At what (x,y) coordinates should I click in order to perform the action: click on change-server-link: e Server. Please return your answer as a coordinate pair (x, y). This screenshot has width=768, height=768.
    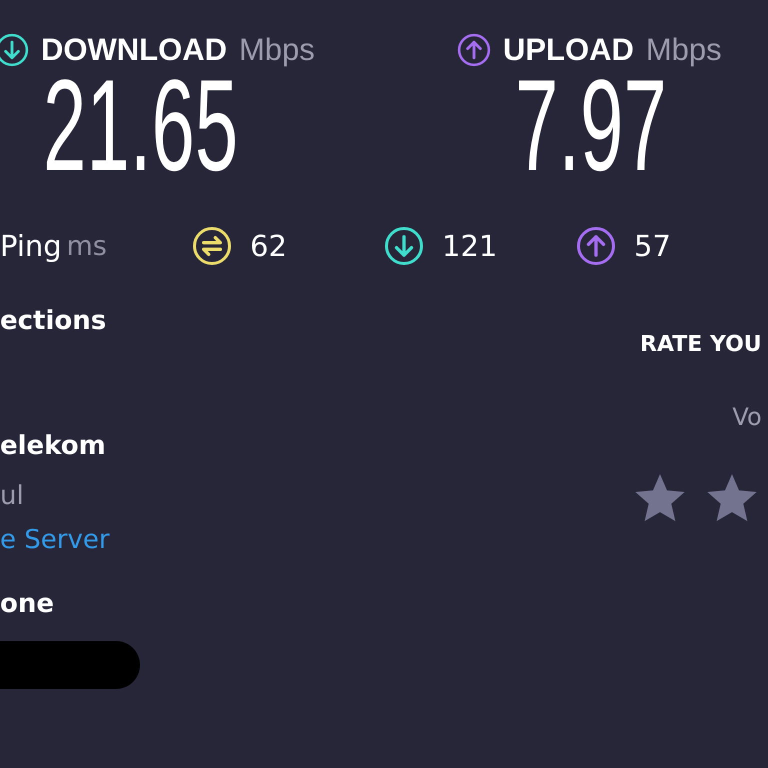
    Looking at the image, I should click on (55, 540).